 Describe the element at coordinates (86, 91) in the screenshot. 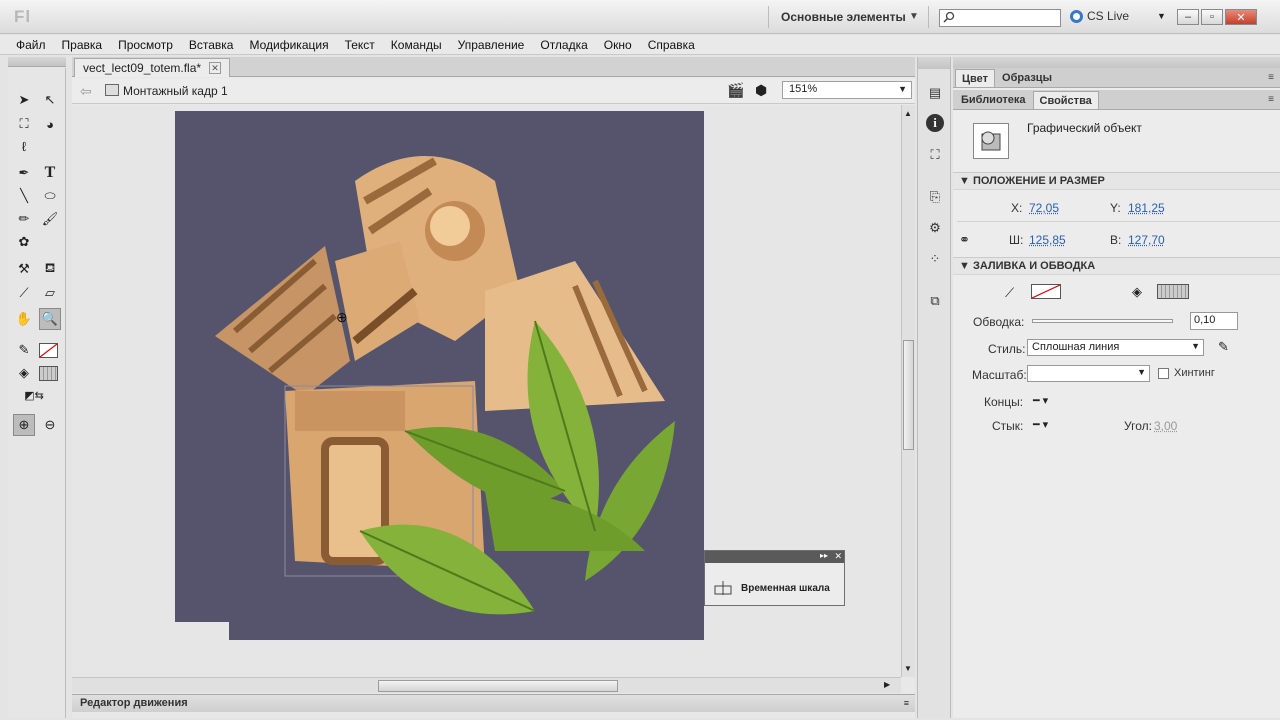

I see `back-arrow-icon: ⇦` at that location.